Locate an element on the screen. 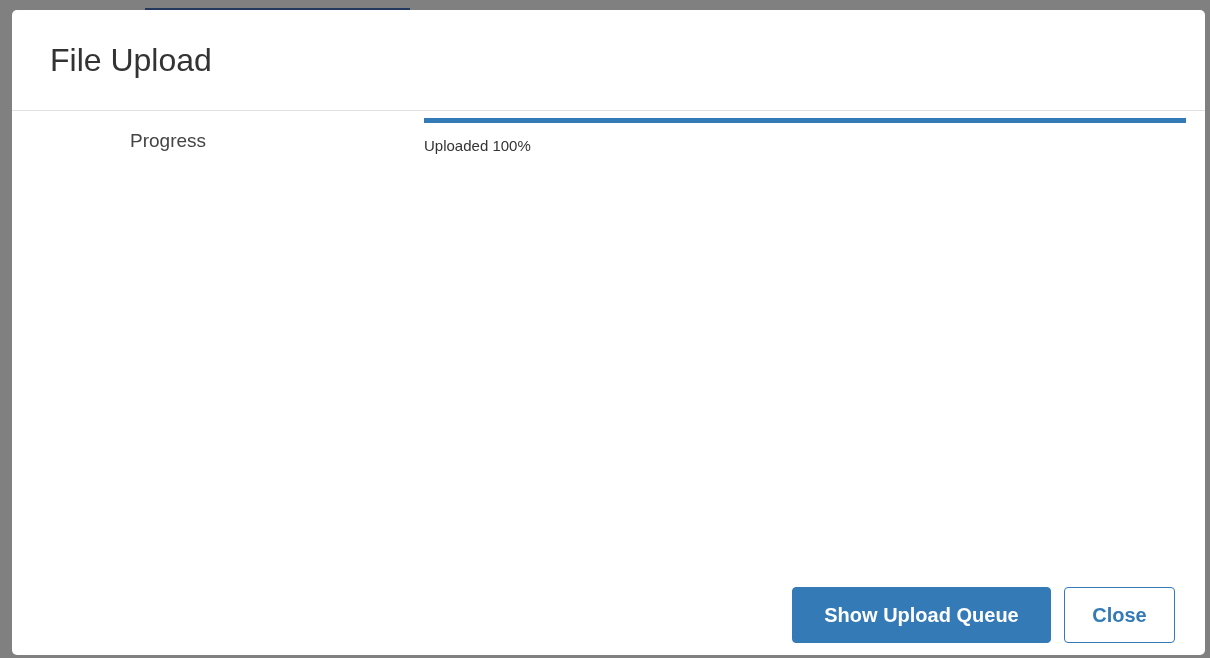  progress-label: Progress is located at coordinates (168, 141).